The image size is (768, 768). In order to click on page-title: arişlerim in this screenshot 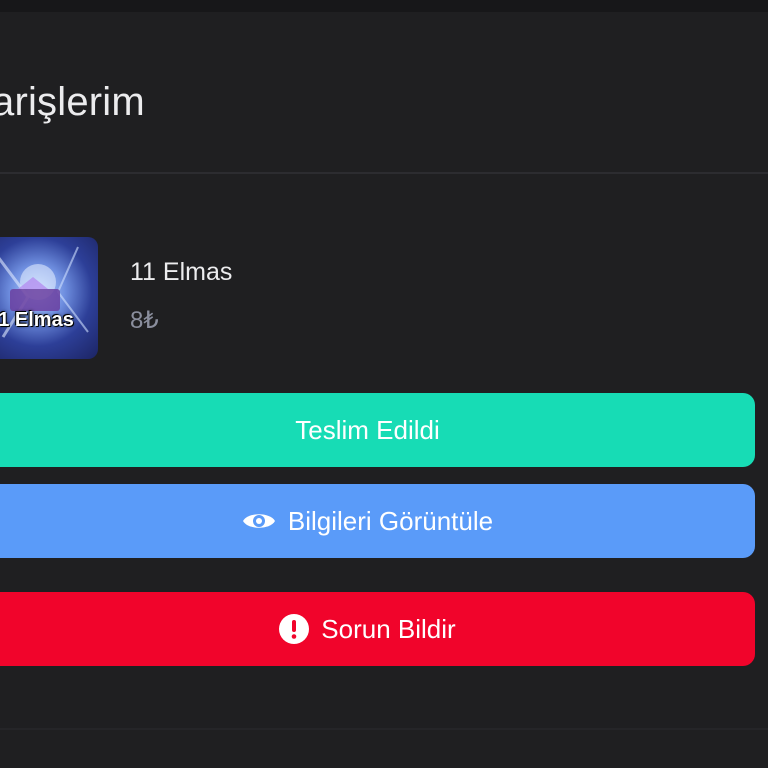, I will do `click(72, 102)`.